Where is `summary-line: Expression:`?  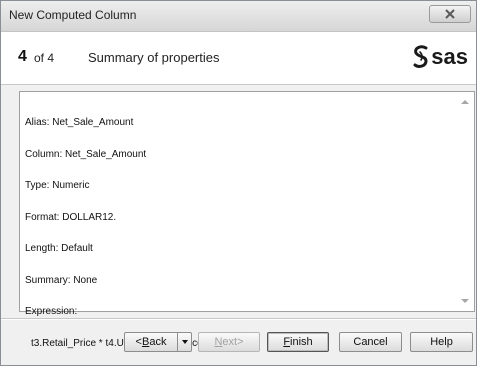 summary-line: Expression: is located at coordinates (51, 311).